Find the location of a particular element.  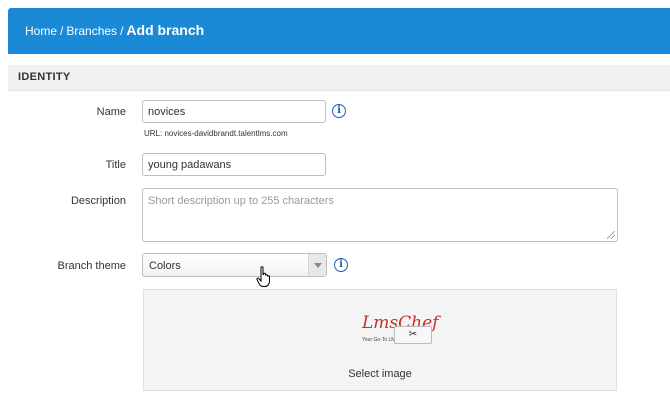

branch-theme-label: Branch theme is located at coordinates (91, 266).